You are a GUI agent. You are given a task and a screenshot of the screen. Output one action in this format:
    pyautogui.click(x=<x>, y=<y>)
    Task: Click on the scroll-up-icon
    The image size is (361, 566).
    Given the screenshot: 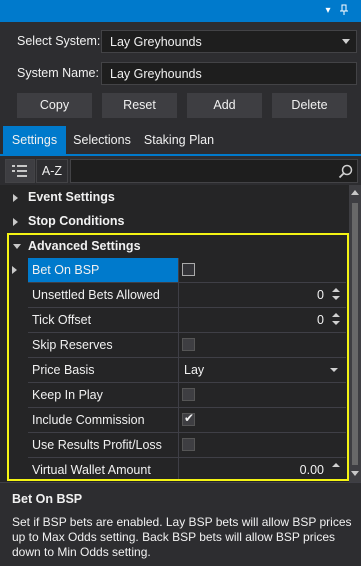 What is the action you would take?
    pyautogui.click(x=355, y=192)
    